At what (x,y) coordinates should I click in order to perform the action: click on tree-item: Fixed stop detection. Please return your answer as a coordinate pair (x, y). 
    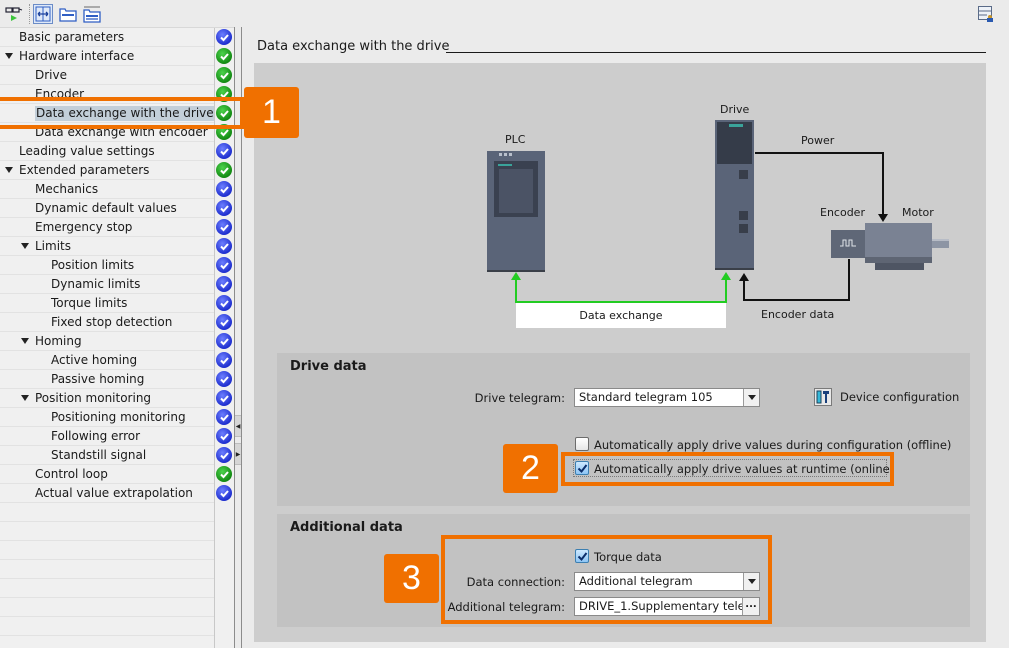
    Looking at the image, I should click on (107, 322).